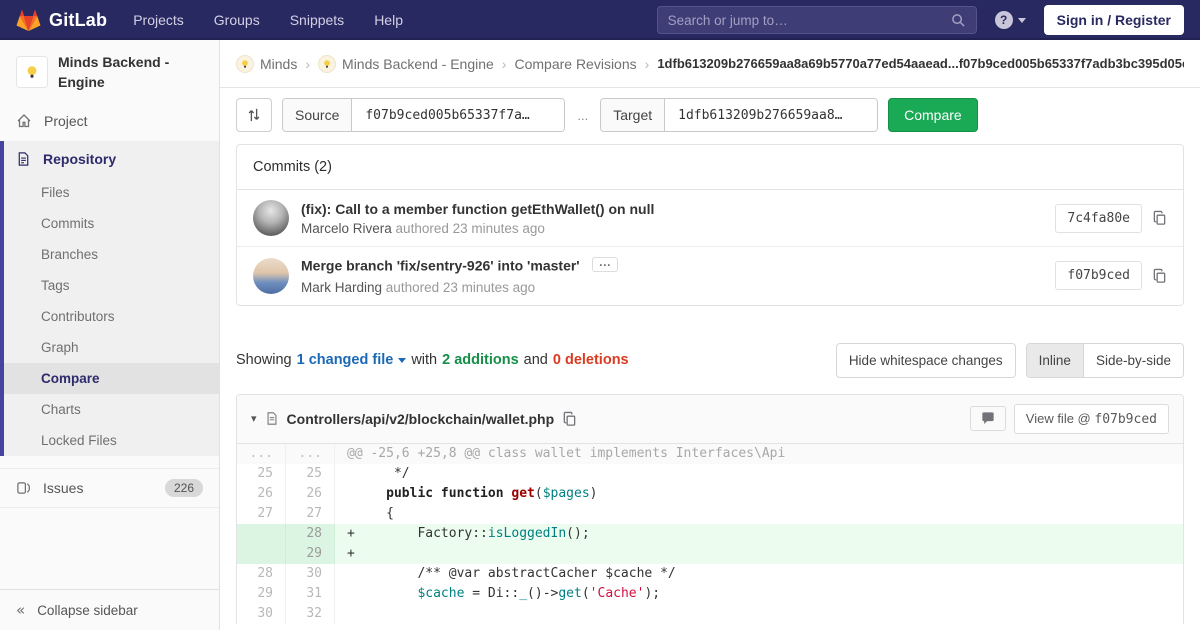 The height and width of the screenshot is (630, 1200). What do you see at coordinates (183, 487) in the screenshot?
I see `issues-count-badge: 226` at bounding box center [183, 487].